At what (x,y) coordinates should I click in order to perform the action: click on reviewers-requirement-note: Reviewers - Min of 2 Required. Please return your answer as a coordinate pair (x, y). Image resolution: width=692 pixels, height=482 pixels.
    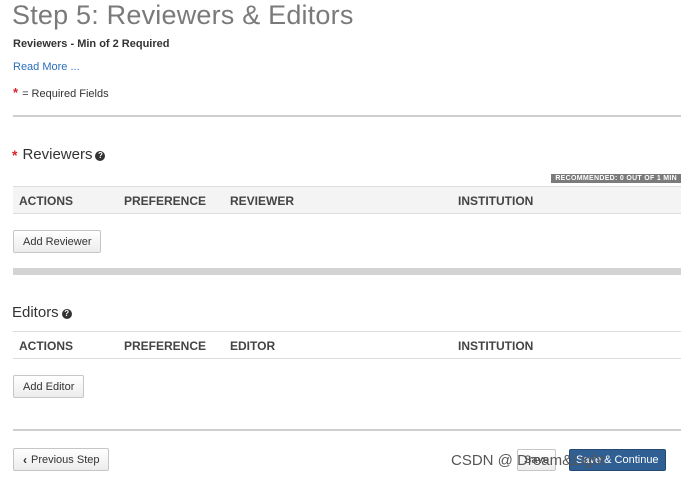
    Looking at the image, I should click on (91, 44).